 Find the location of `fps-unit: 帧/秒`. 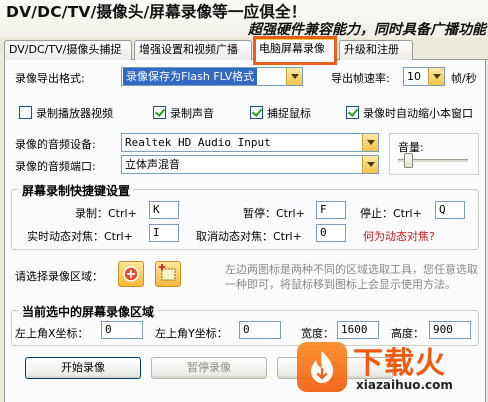

fps-unit: 帧/秒 is located at coordinates (464, 78).